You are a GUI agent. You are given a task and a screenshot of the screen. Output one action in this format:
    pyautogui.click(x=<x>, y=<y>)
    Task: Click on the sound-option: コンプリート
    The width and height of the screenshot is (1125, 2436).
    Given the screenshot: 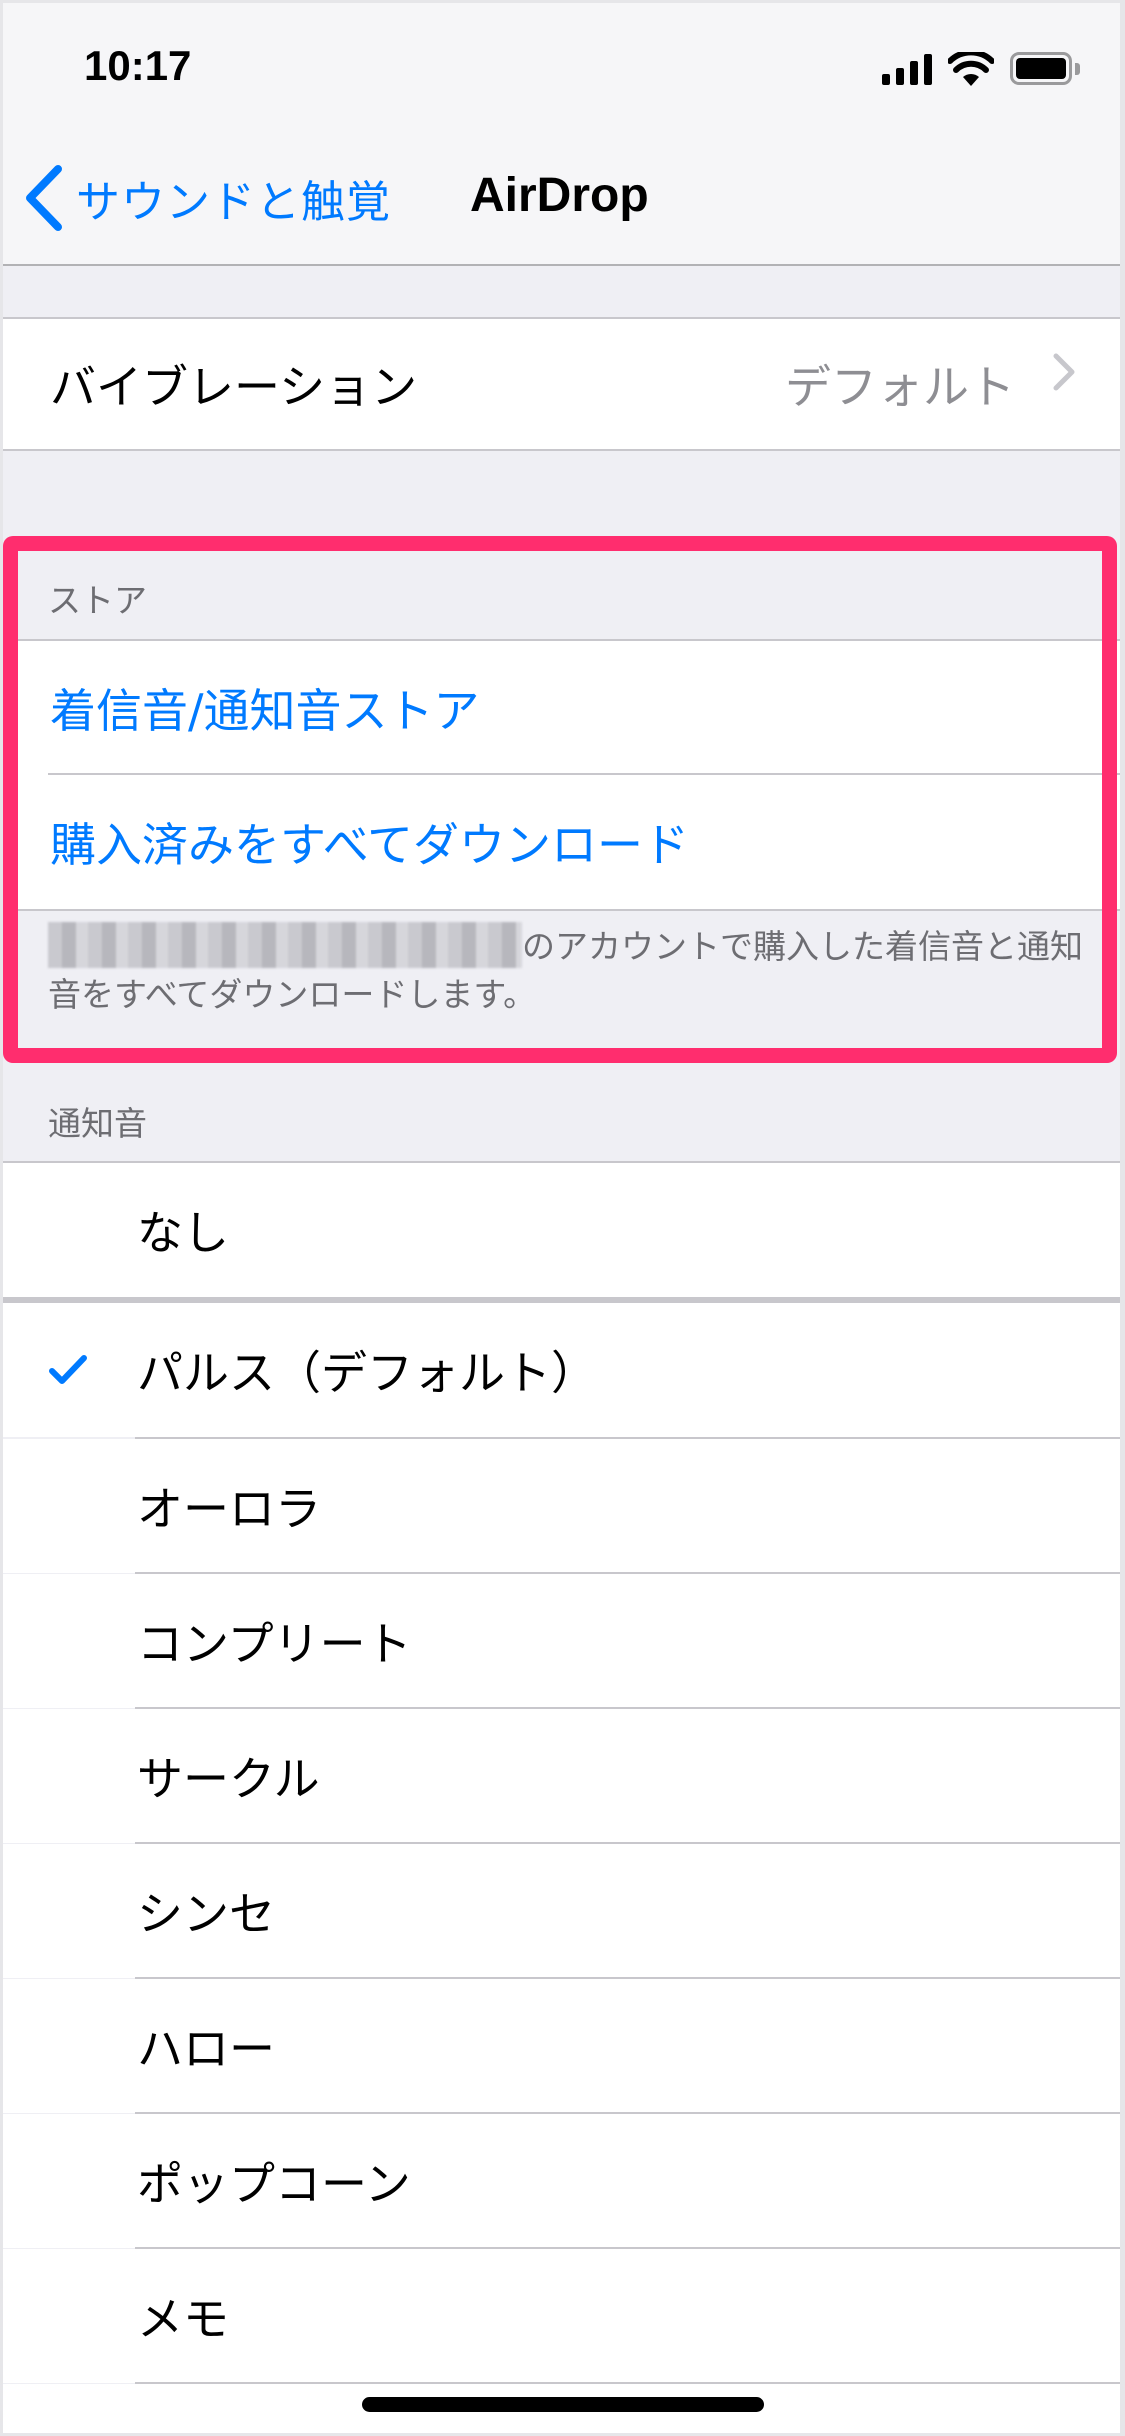 What is the action you would take?
    pyautogui.click(x=562, y=1641)
    